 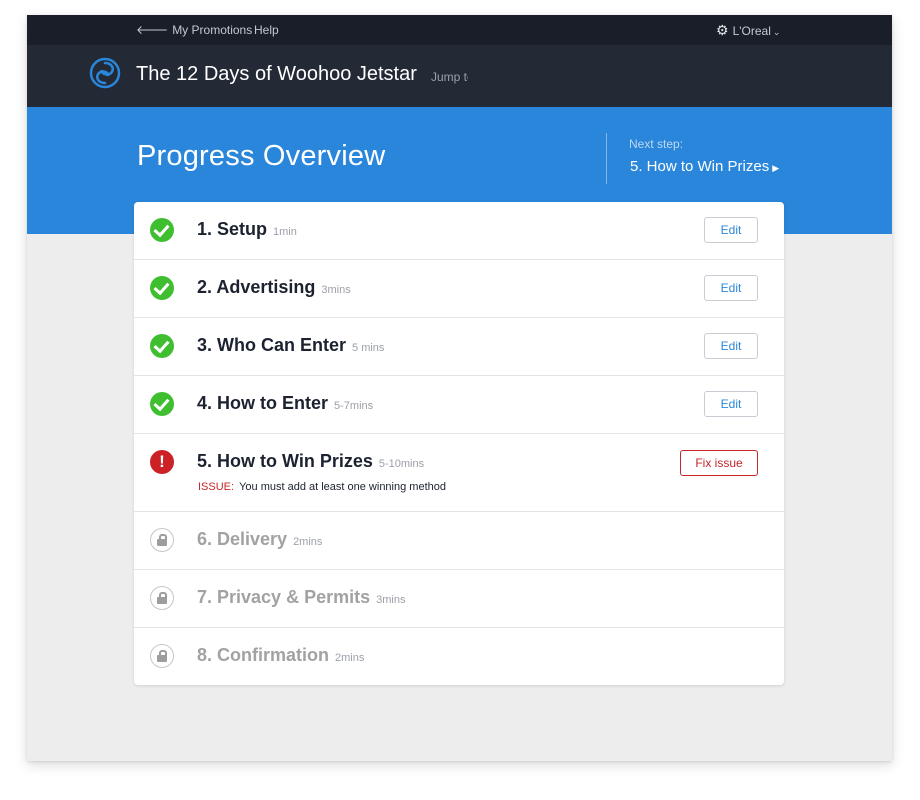 What do you see at coordinates (700, 166) in the screenshot?
I see `next-step-link-label: 5. How to Win Prizes` at bounding box center [700, 166].